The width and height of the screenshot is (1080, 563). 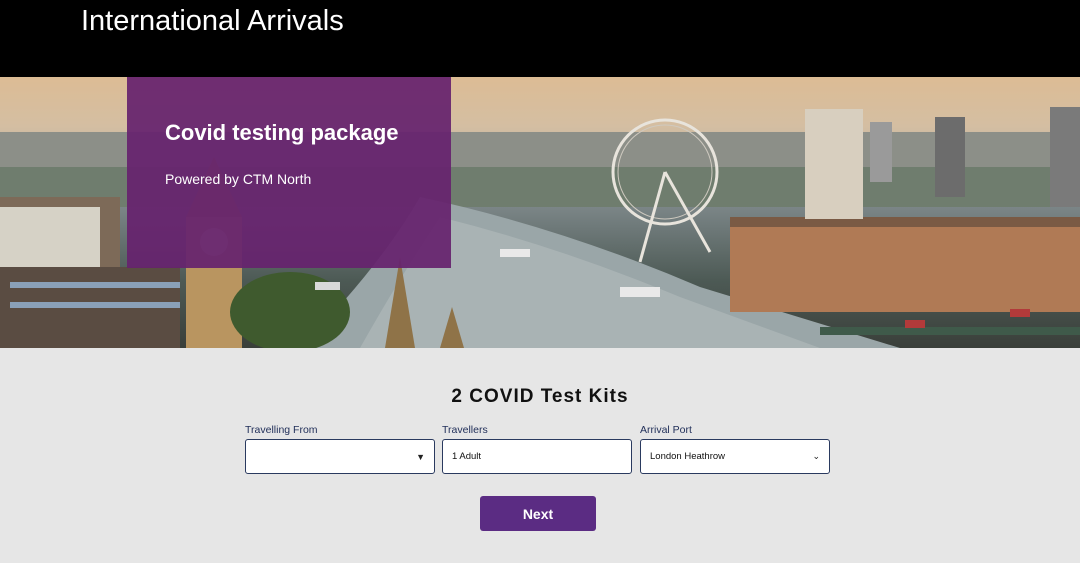 What do you see at coordinates (537, 456) in the screenshot?
I see `travellers-input: 1 Adult` at bounding box center [537, 456].